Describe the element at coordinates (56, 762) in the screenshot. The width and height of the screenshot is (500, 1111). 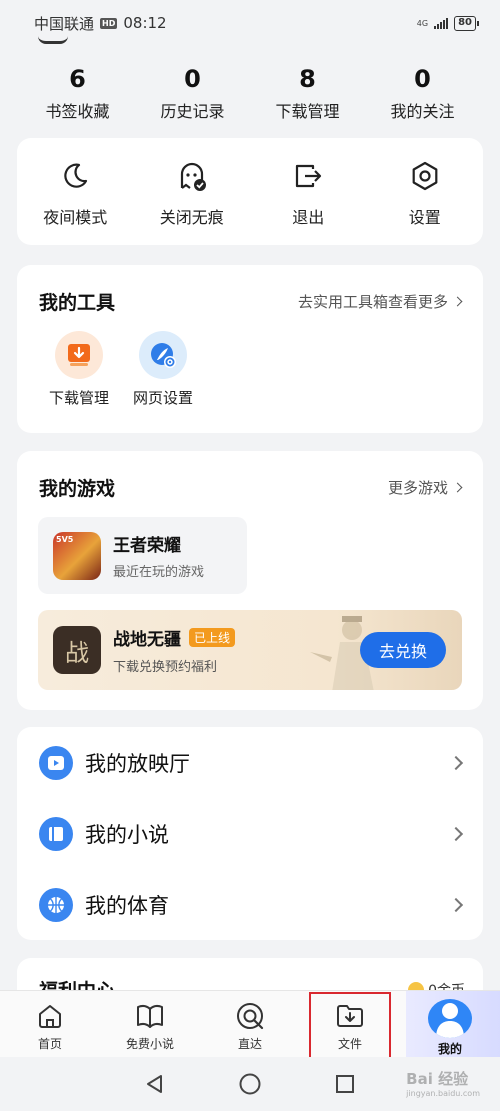
I see `play-icon` at that location.